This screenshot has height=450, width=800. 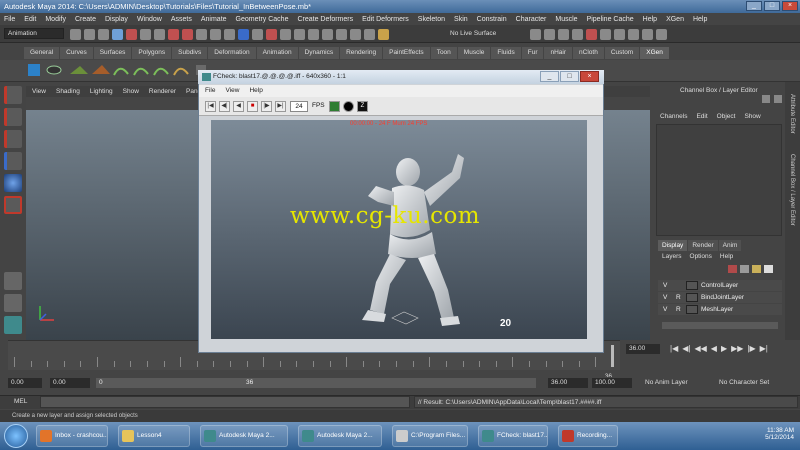 I want to click on fcheck-menu-item: Help, so click(x=255, y=91).